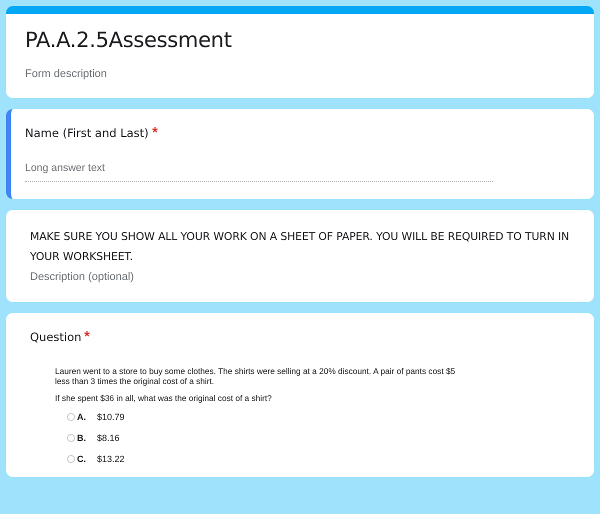  I want to click on problem-text: Lauren went to a store to buy some clothes. The shirts were selling at a 20% discount. A pair of pants cost $5 less than 3 times the original cost of a shirt., so click(255, 376).